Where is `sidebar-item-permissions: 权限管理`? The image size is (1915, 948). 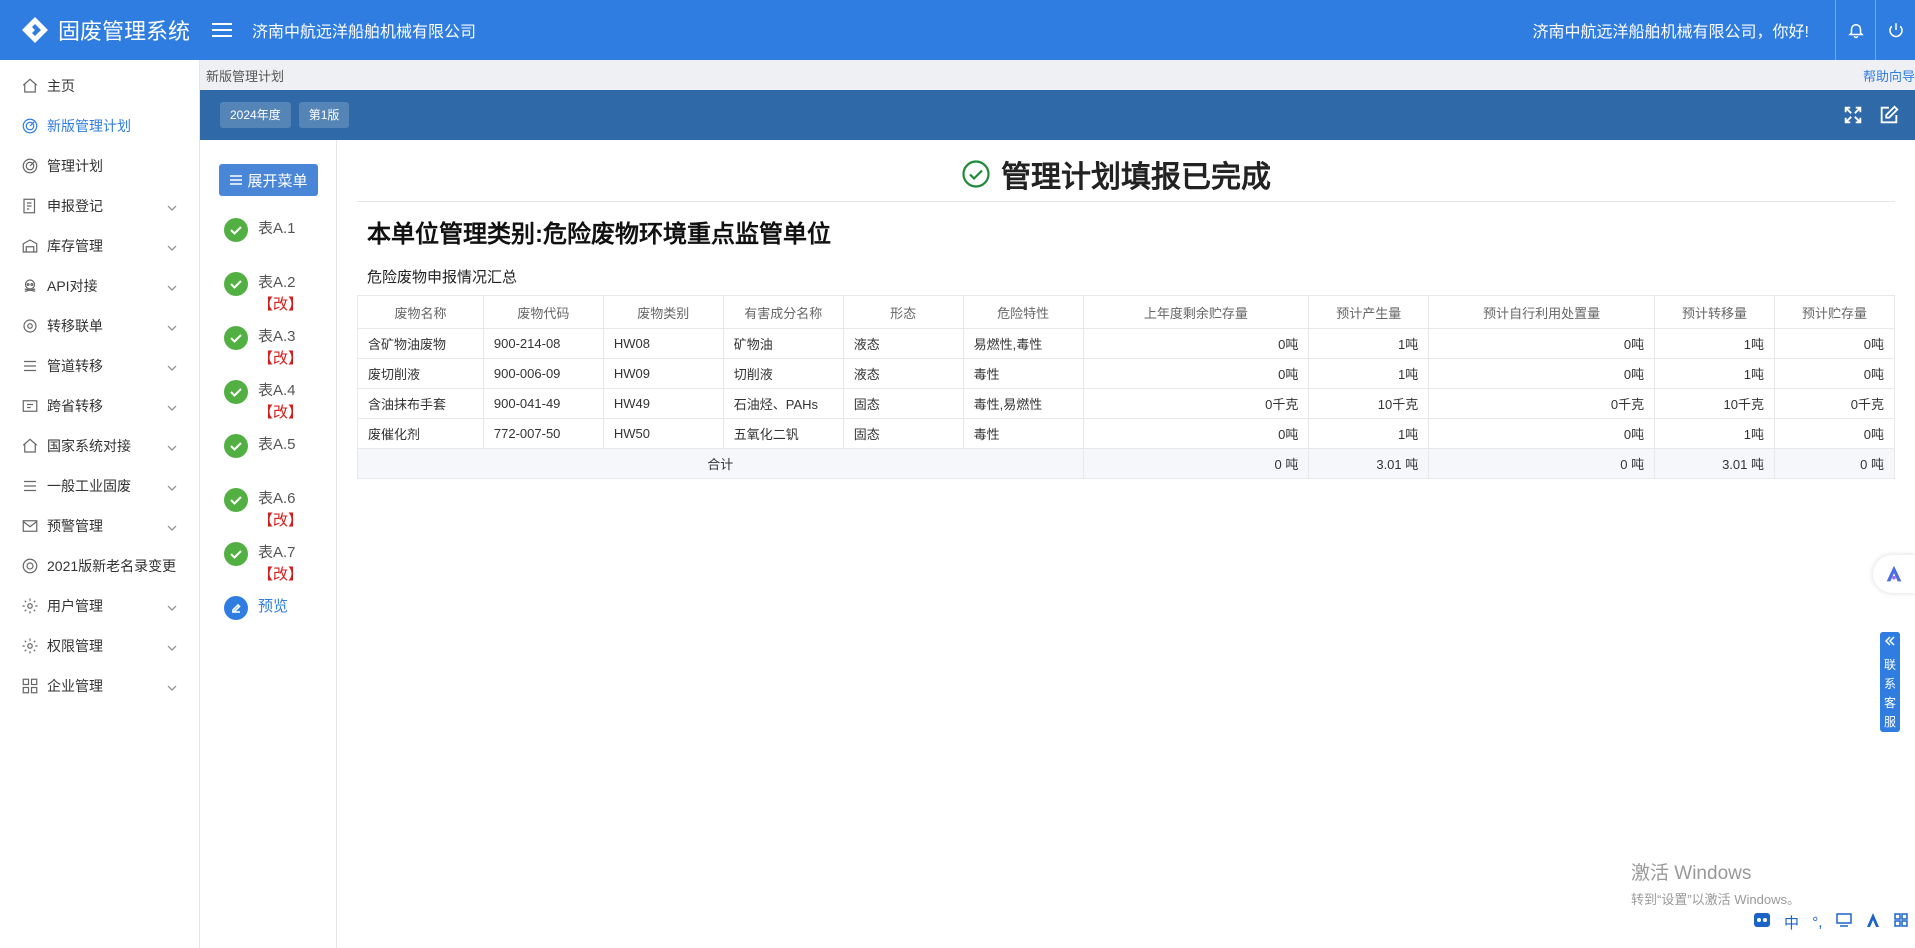 sidebar-item-permissions: 权限管理 is located at coordinates (99, 646).